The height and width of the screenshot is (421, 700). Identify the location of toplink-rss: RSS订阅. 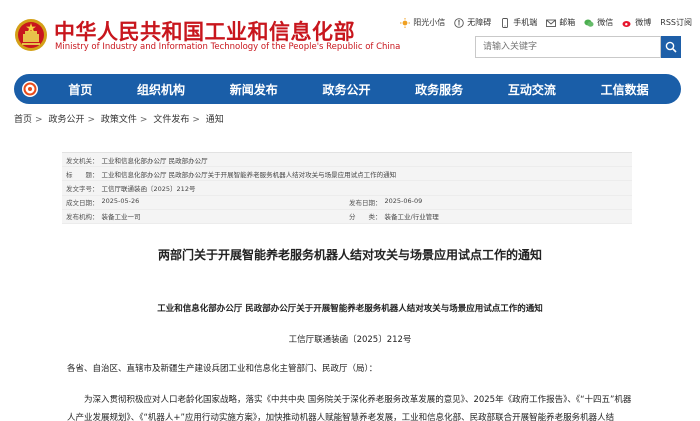
(676, 22).